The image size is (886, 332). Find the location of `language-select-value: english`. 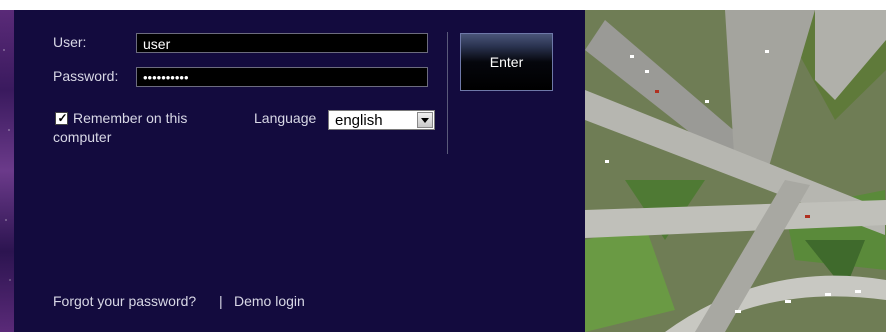

language-select-value: english is located at coordinates (359, 120).